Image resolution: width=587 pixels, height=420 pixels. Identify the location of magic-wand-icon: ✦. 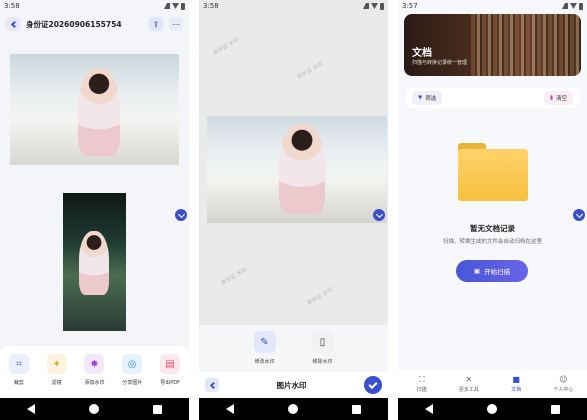
(56, 364).